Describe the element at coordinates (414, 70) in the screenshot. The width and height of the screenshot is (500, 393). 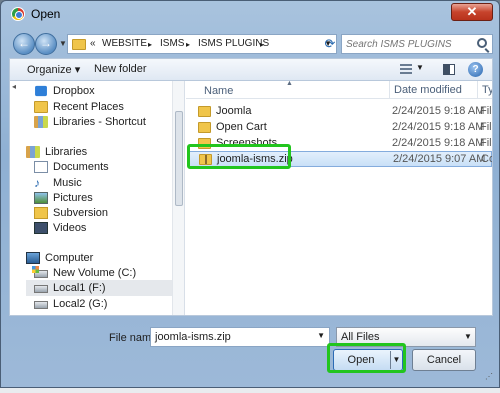
I see `change-view-button: ▼` at that location.